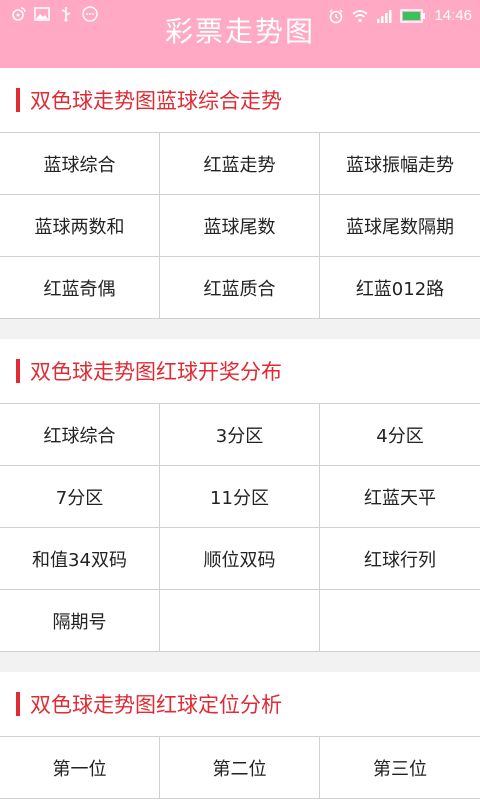 Image resolution: width=480 pixels, height=800 pixels. Describe the element at coordinates (80, 497) in the screenshot. I see `grid-item: 7分区` at that location.